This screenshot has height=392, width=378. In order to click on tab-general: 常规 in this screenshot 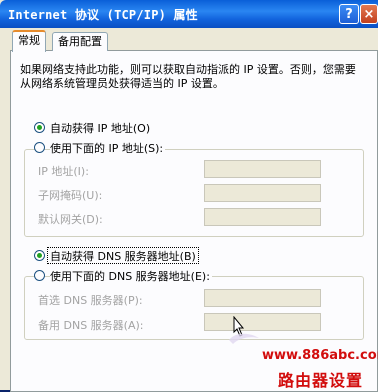, I will do `click(29, 41)`.